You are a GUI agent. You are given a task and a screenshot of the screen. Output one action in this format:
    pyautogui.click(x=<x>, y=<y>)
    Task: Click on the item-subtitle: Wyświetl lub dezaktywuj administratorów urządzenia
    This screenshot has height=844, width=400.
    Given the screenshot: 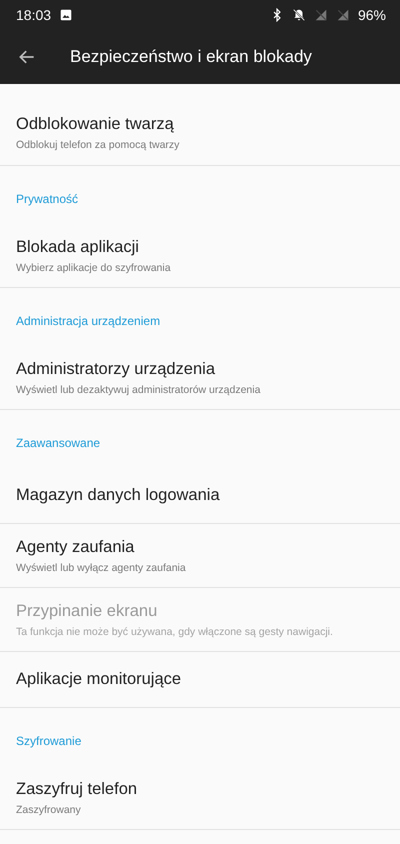 What is the action you would take?
    pyautogui.click(x=139, y=390)
    